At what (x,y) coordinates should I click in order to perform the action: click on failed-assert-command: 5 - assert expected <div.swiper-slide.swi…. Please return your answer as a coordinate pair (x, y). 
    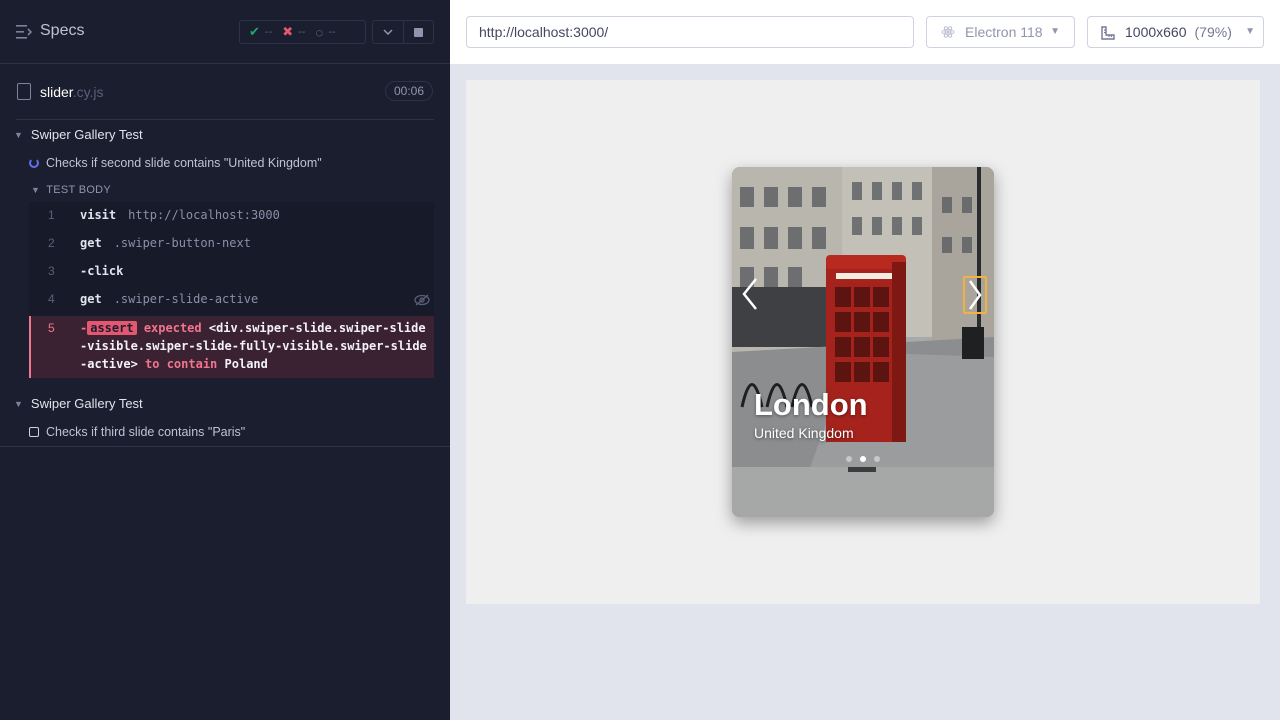
    Looking at the image, I should click on (231, 347).